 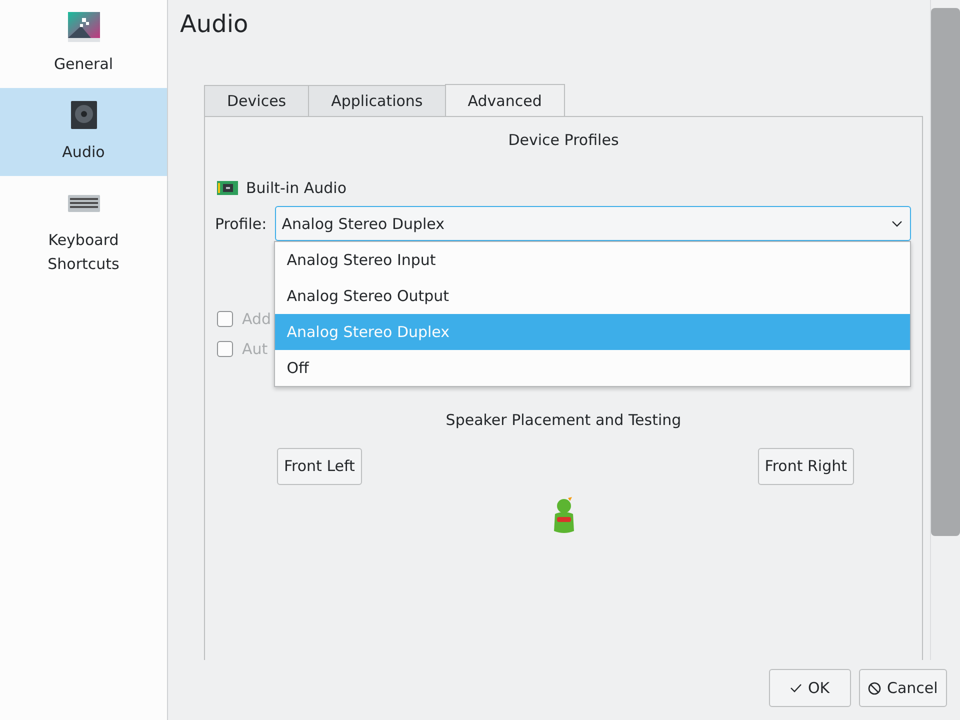 I want to click on device-name: Built-in Audio, so click(x=296, y=188).